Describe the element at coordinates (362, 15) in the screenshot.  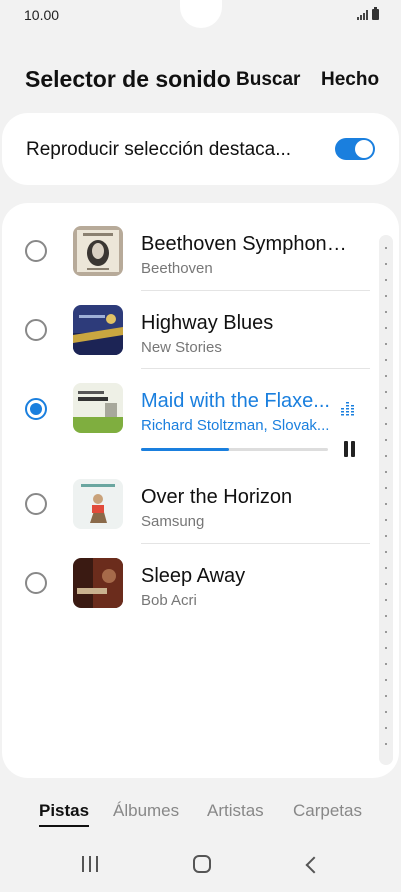
I see `signal-icon` at that location.